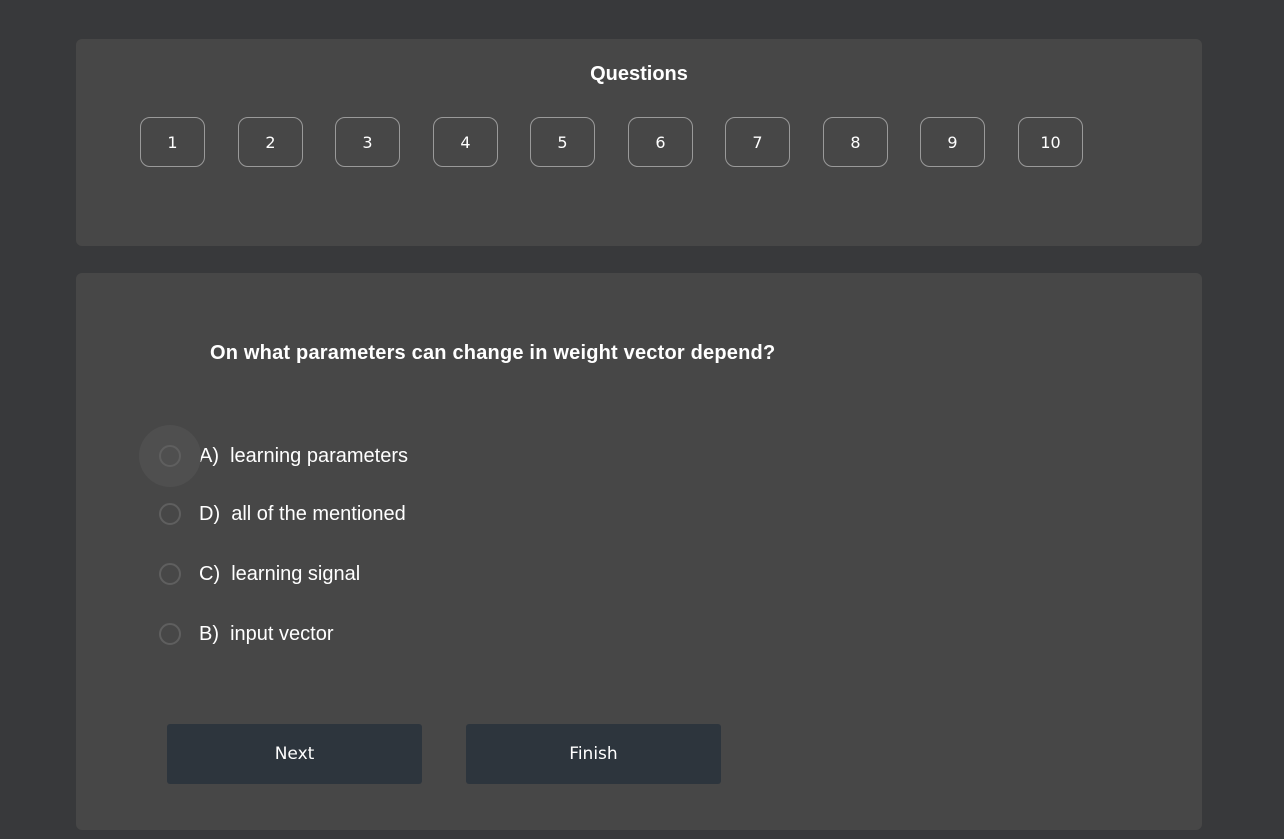  I want to click on option-b-label: B) input vector, so click(266, 633).